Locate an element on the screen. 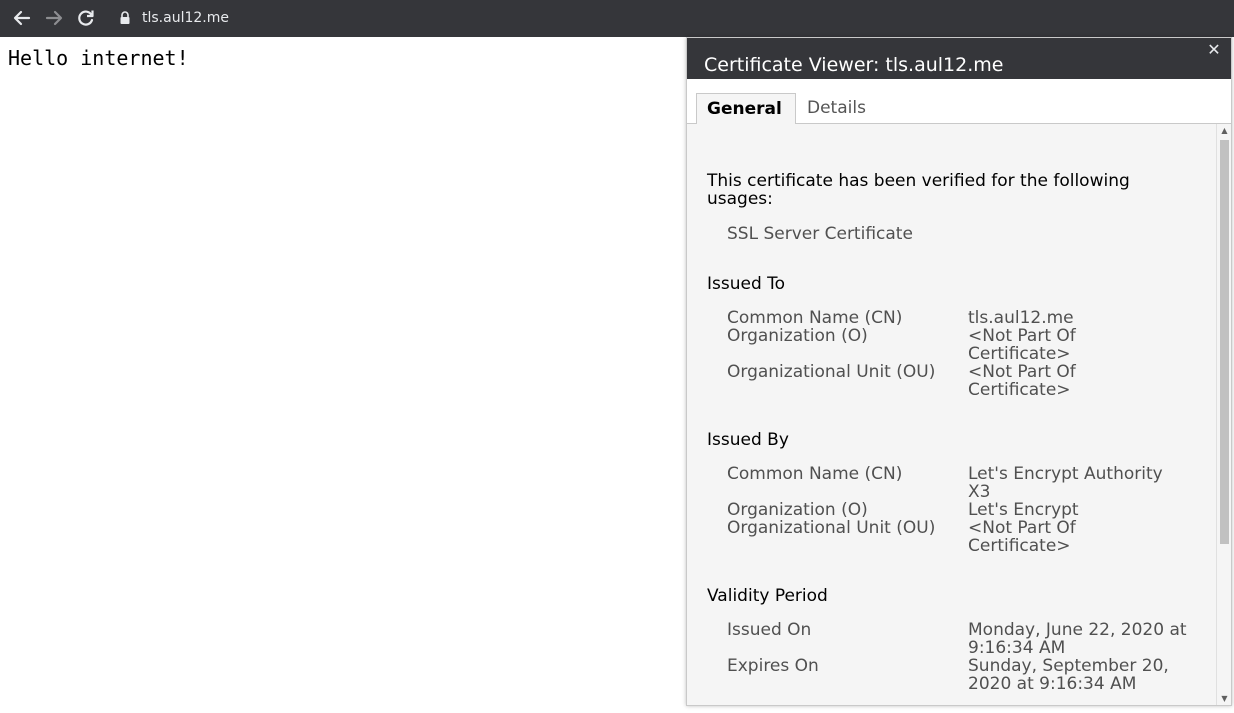  expires-on-label: Expires On is located at coordinates (773, 666).